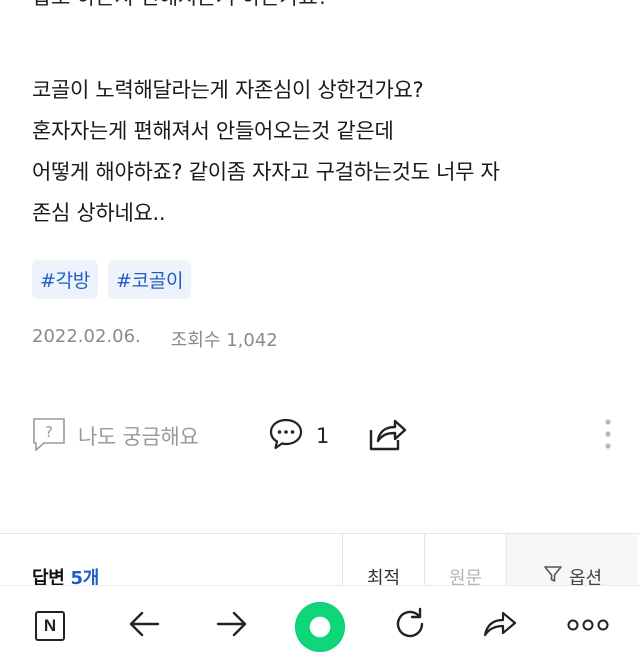 The width and height of the screenshot is (640, 667). I want to click on share-arrow-icon, so click(500, 626).